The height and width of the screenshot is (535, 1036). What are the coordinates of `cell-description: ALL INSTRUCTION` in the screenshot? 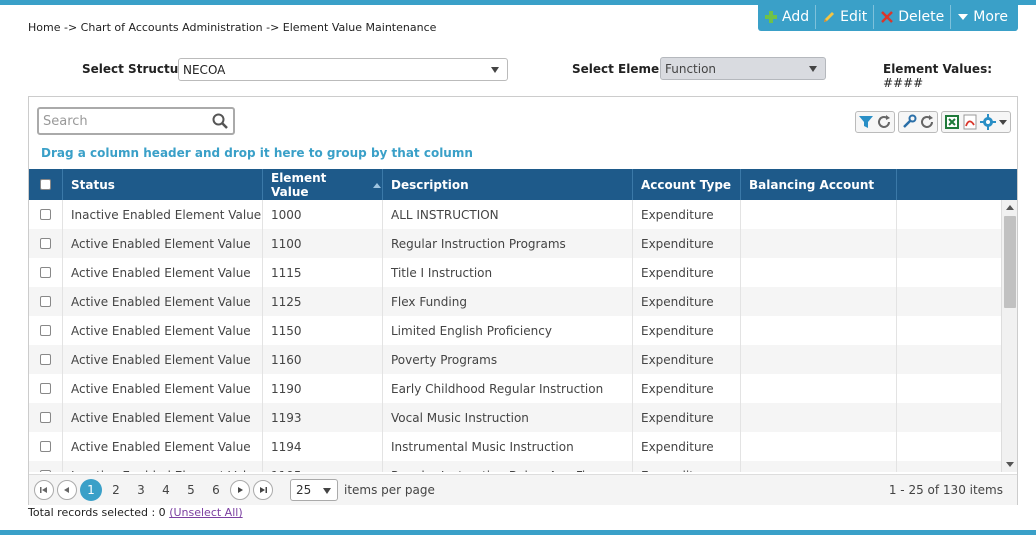 It's located at (508, 214).